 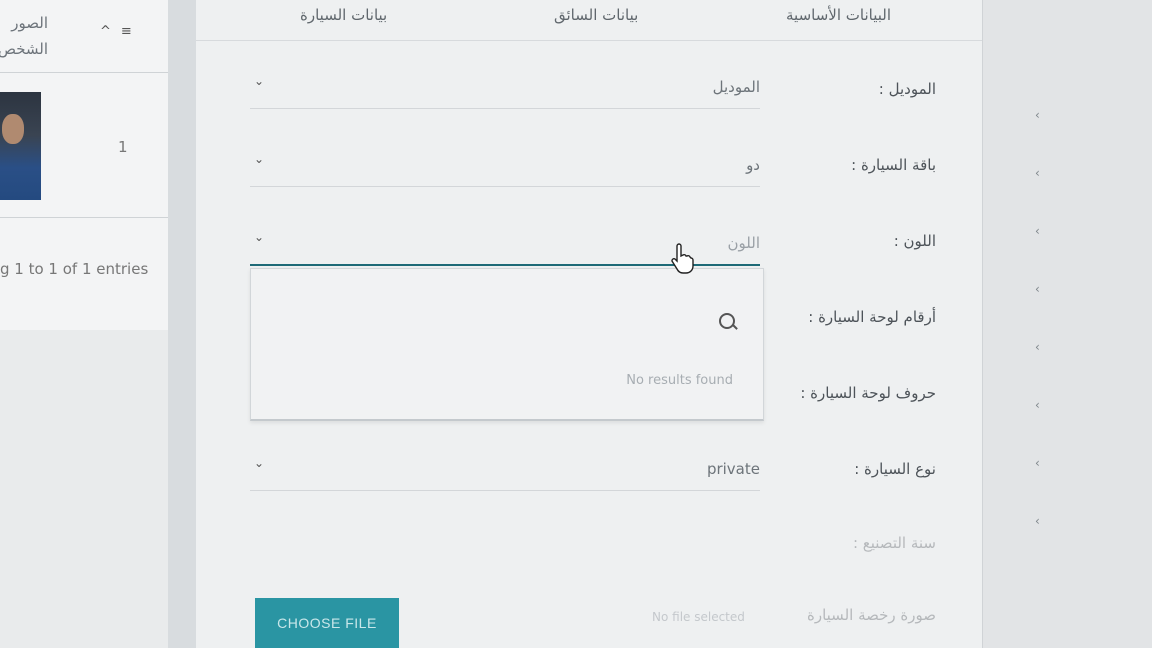 I want to click on model-value: الموديل, so click(x=736, y=87).